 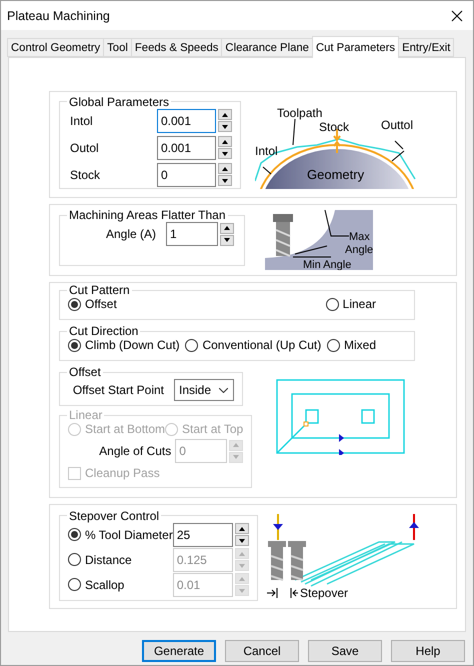 What do you see at coordinates (129, 535) in the screenshot?
I see `radio-label: % Tool Diameter` at bounding box center [129, 535].